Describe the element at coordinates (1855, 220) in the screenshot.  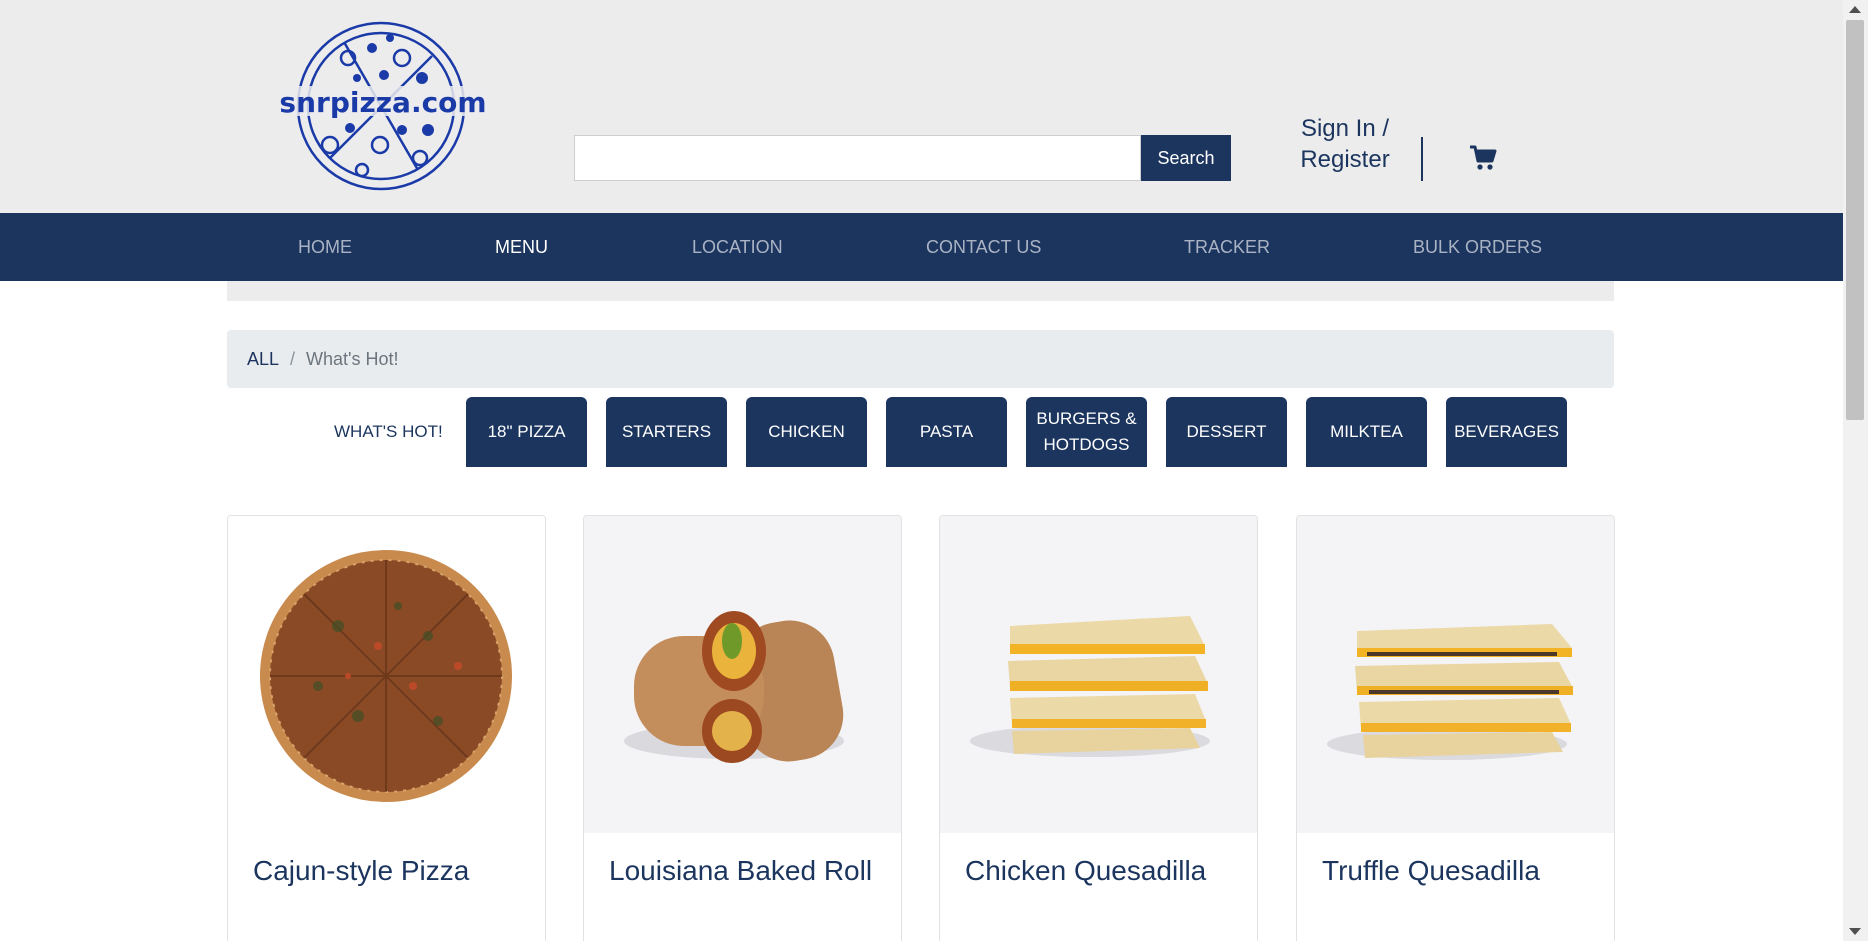
I see `scrollbar-thumb` at that location.